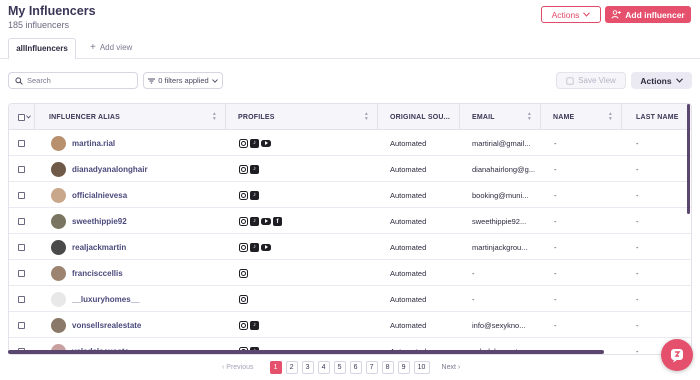  What do you see at coordinates (99, 247) in the screenshot?
I see `influencer-alias-link: realjackmartin` at bounding box center [99, 247].